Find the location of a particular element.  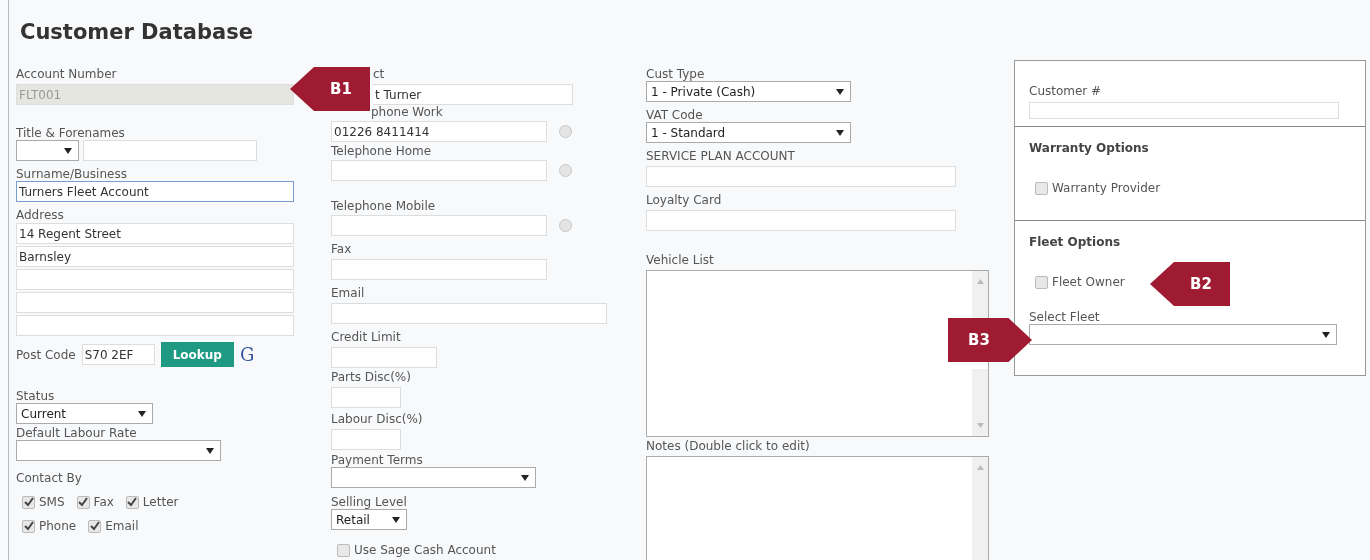

link: G is located at coordinates (247, 354).